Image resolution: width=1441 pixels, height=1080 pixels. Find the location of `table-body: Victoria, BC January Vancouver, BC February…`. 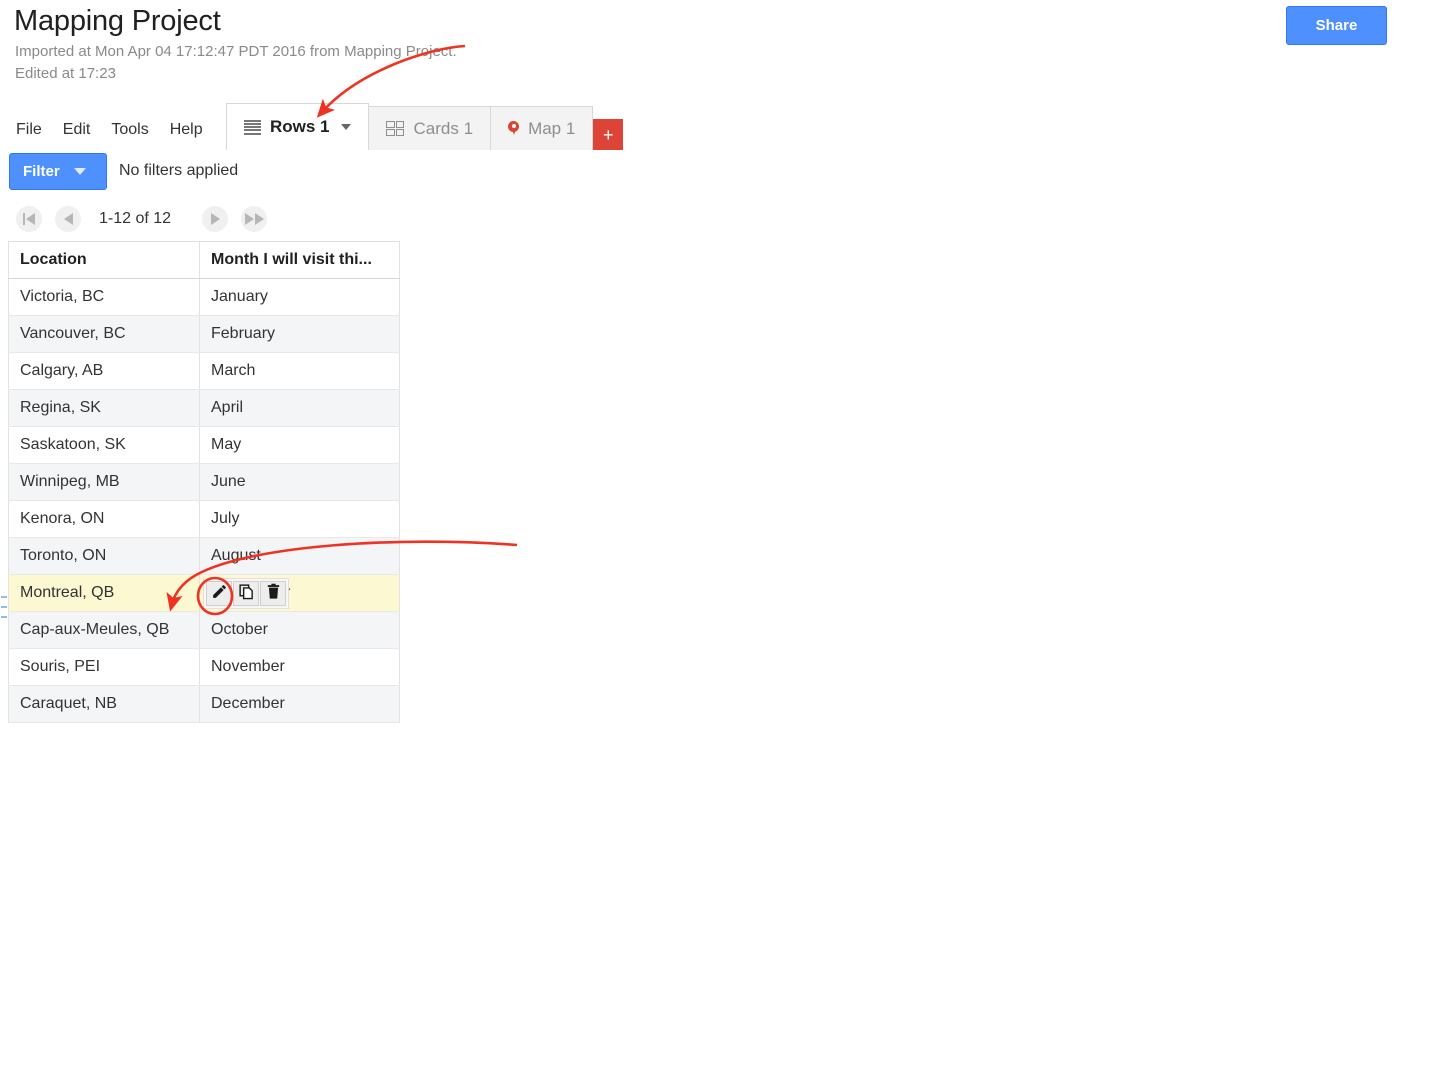

table-body: Victoria, BC January Vancouver, BC February… is located at coordinates (204, 500).